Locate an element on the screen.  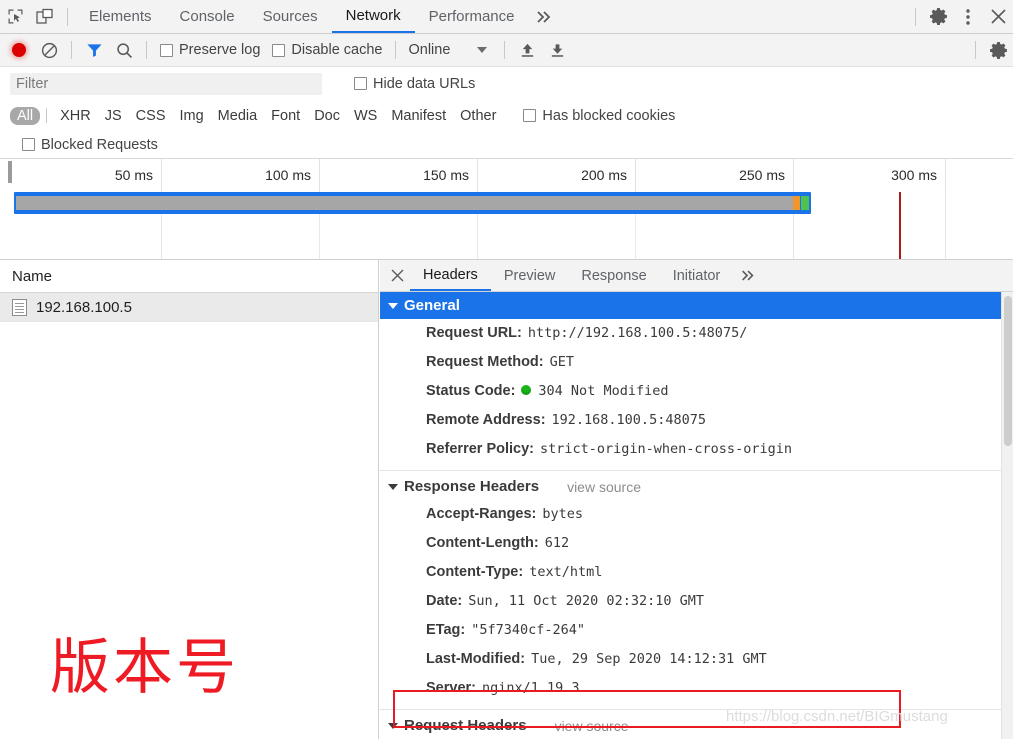
blocked-requests-row: Blocked Requests is located at coordinates (506, 145).